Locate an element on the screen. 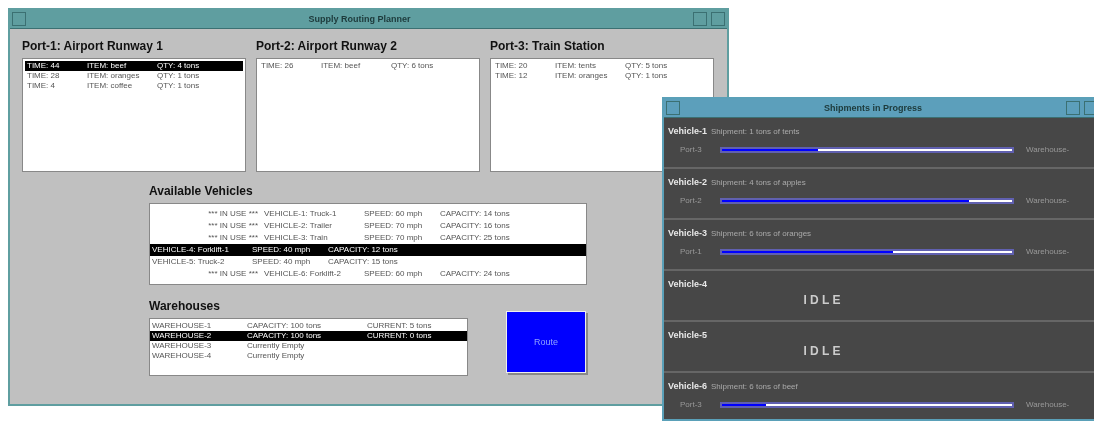 The height and width of the screenshot is (421, 1094). port-title: Port-1: Airport Runway 1 is located at coordinates (92, 46).